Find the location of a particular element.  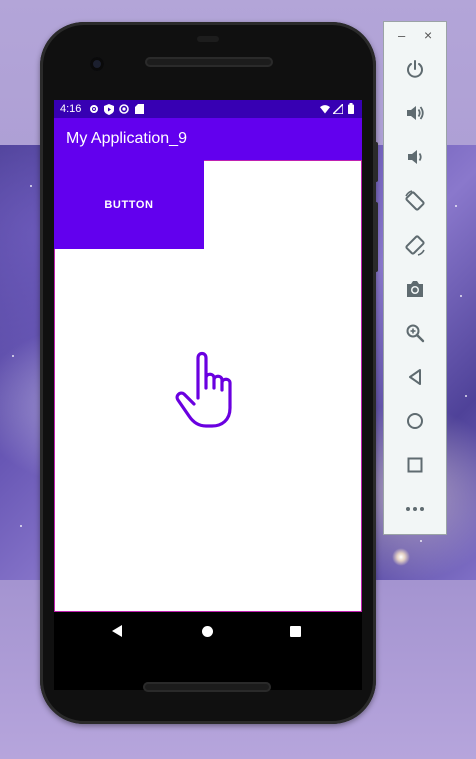

top-speaker is located at coordinates (209, 62).